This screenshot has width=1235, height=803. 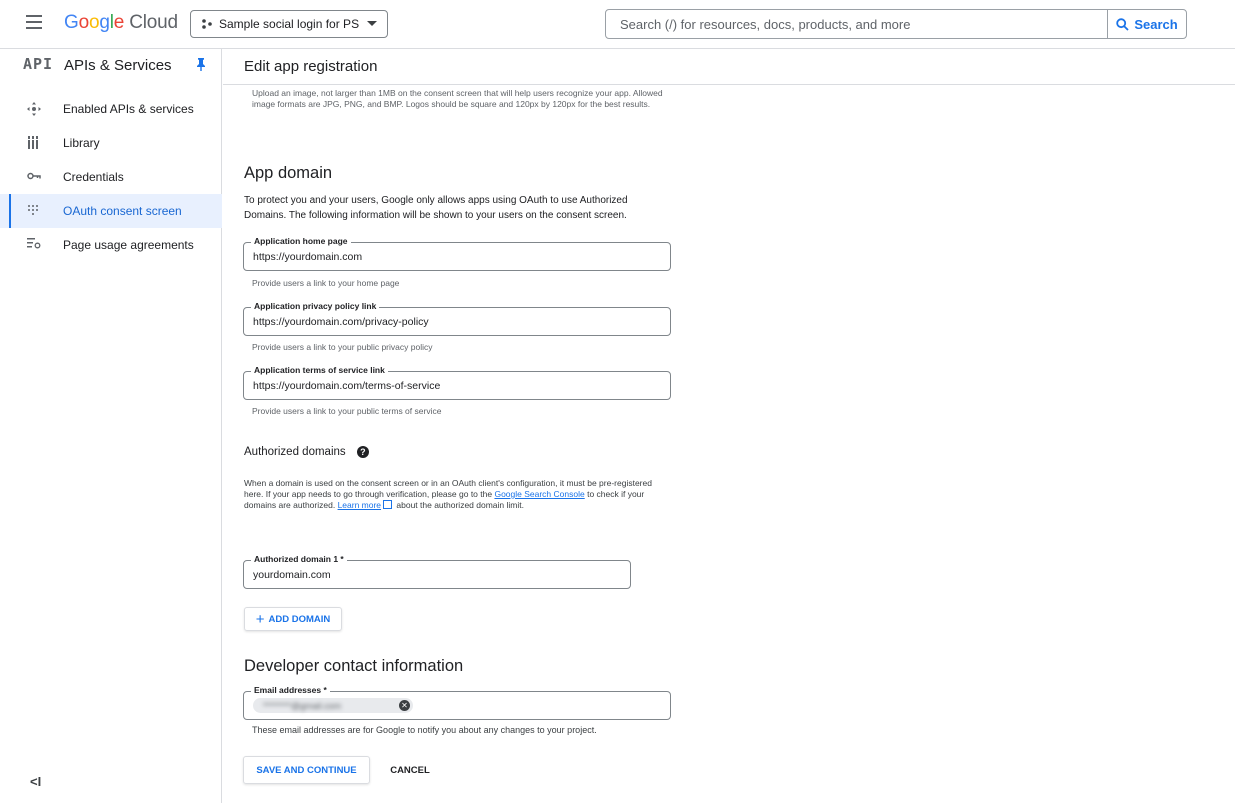 I want to click on pin-icon, so click(x=201, y=67).